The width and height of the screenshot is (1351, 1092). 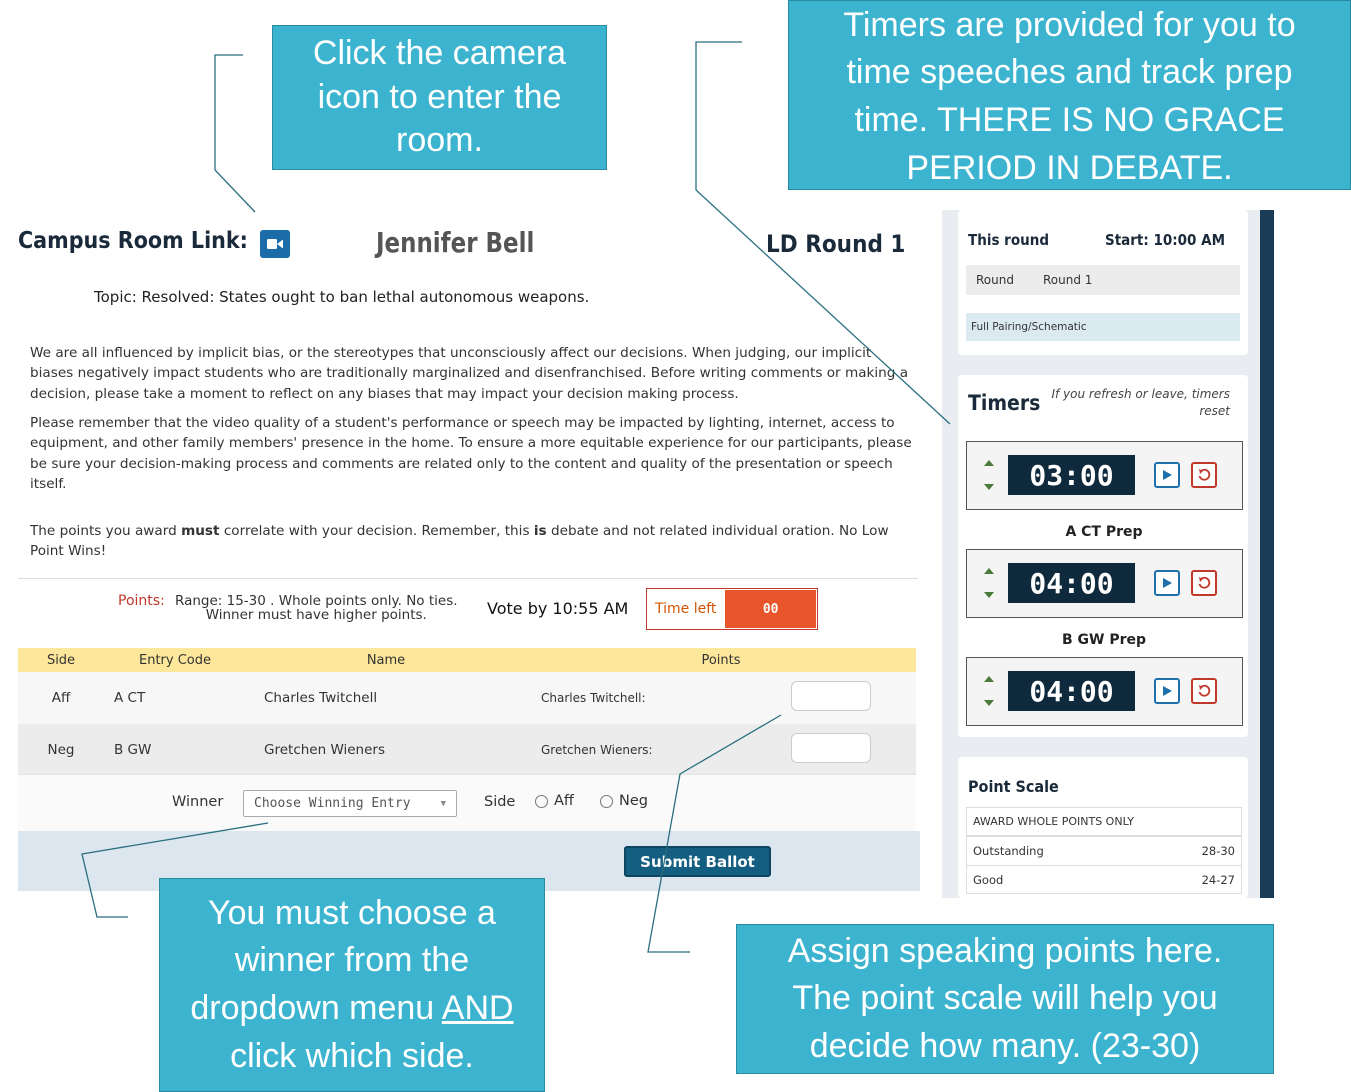 I want to click on side-aff-radio: Aff, so click(x=554, y=801).